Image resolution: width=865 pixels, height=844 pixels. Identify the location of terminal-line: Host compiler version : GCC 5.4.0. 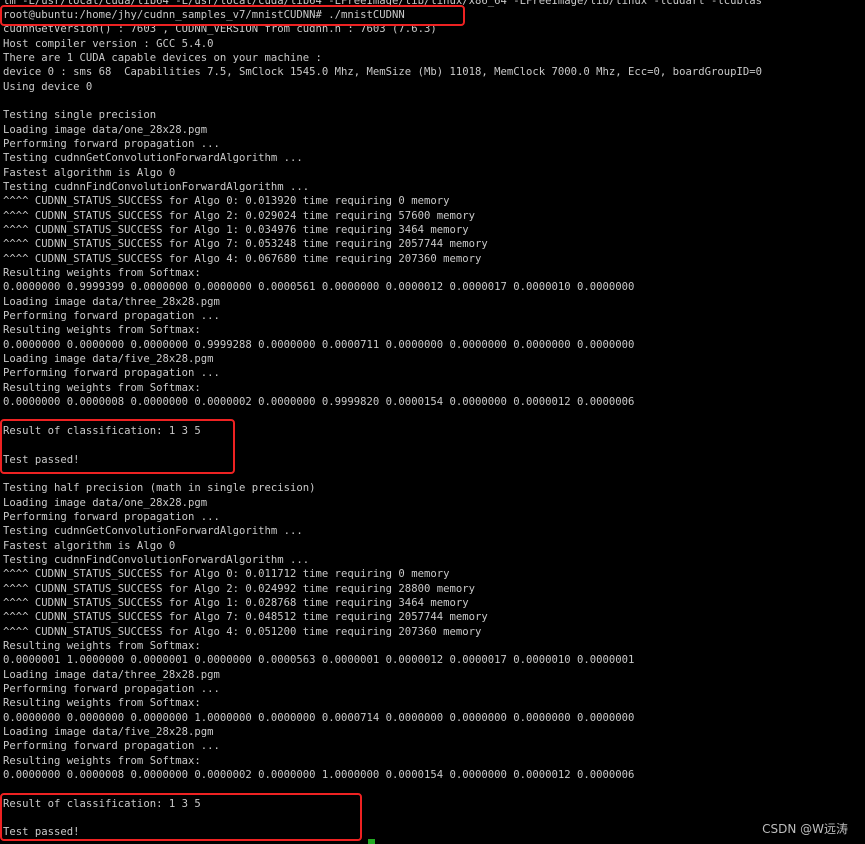
(108, 43).